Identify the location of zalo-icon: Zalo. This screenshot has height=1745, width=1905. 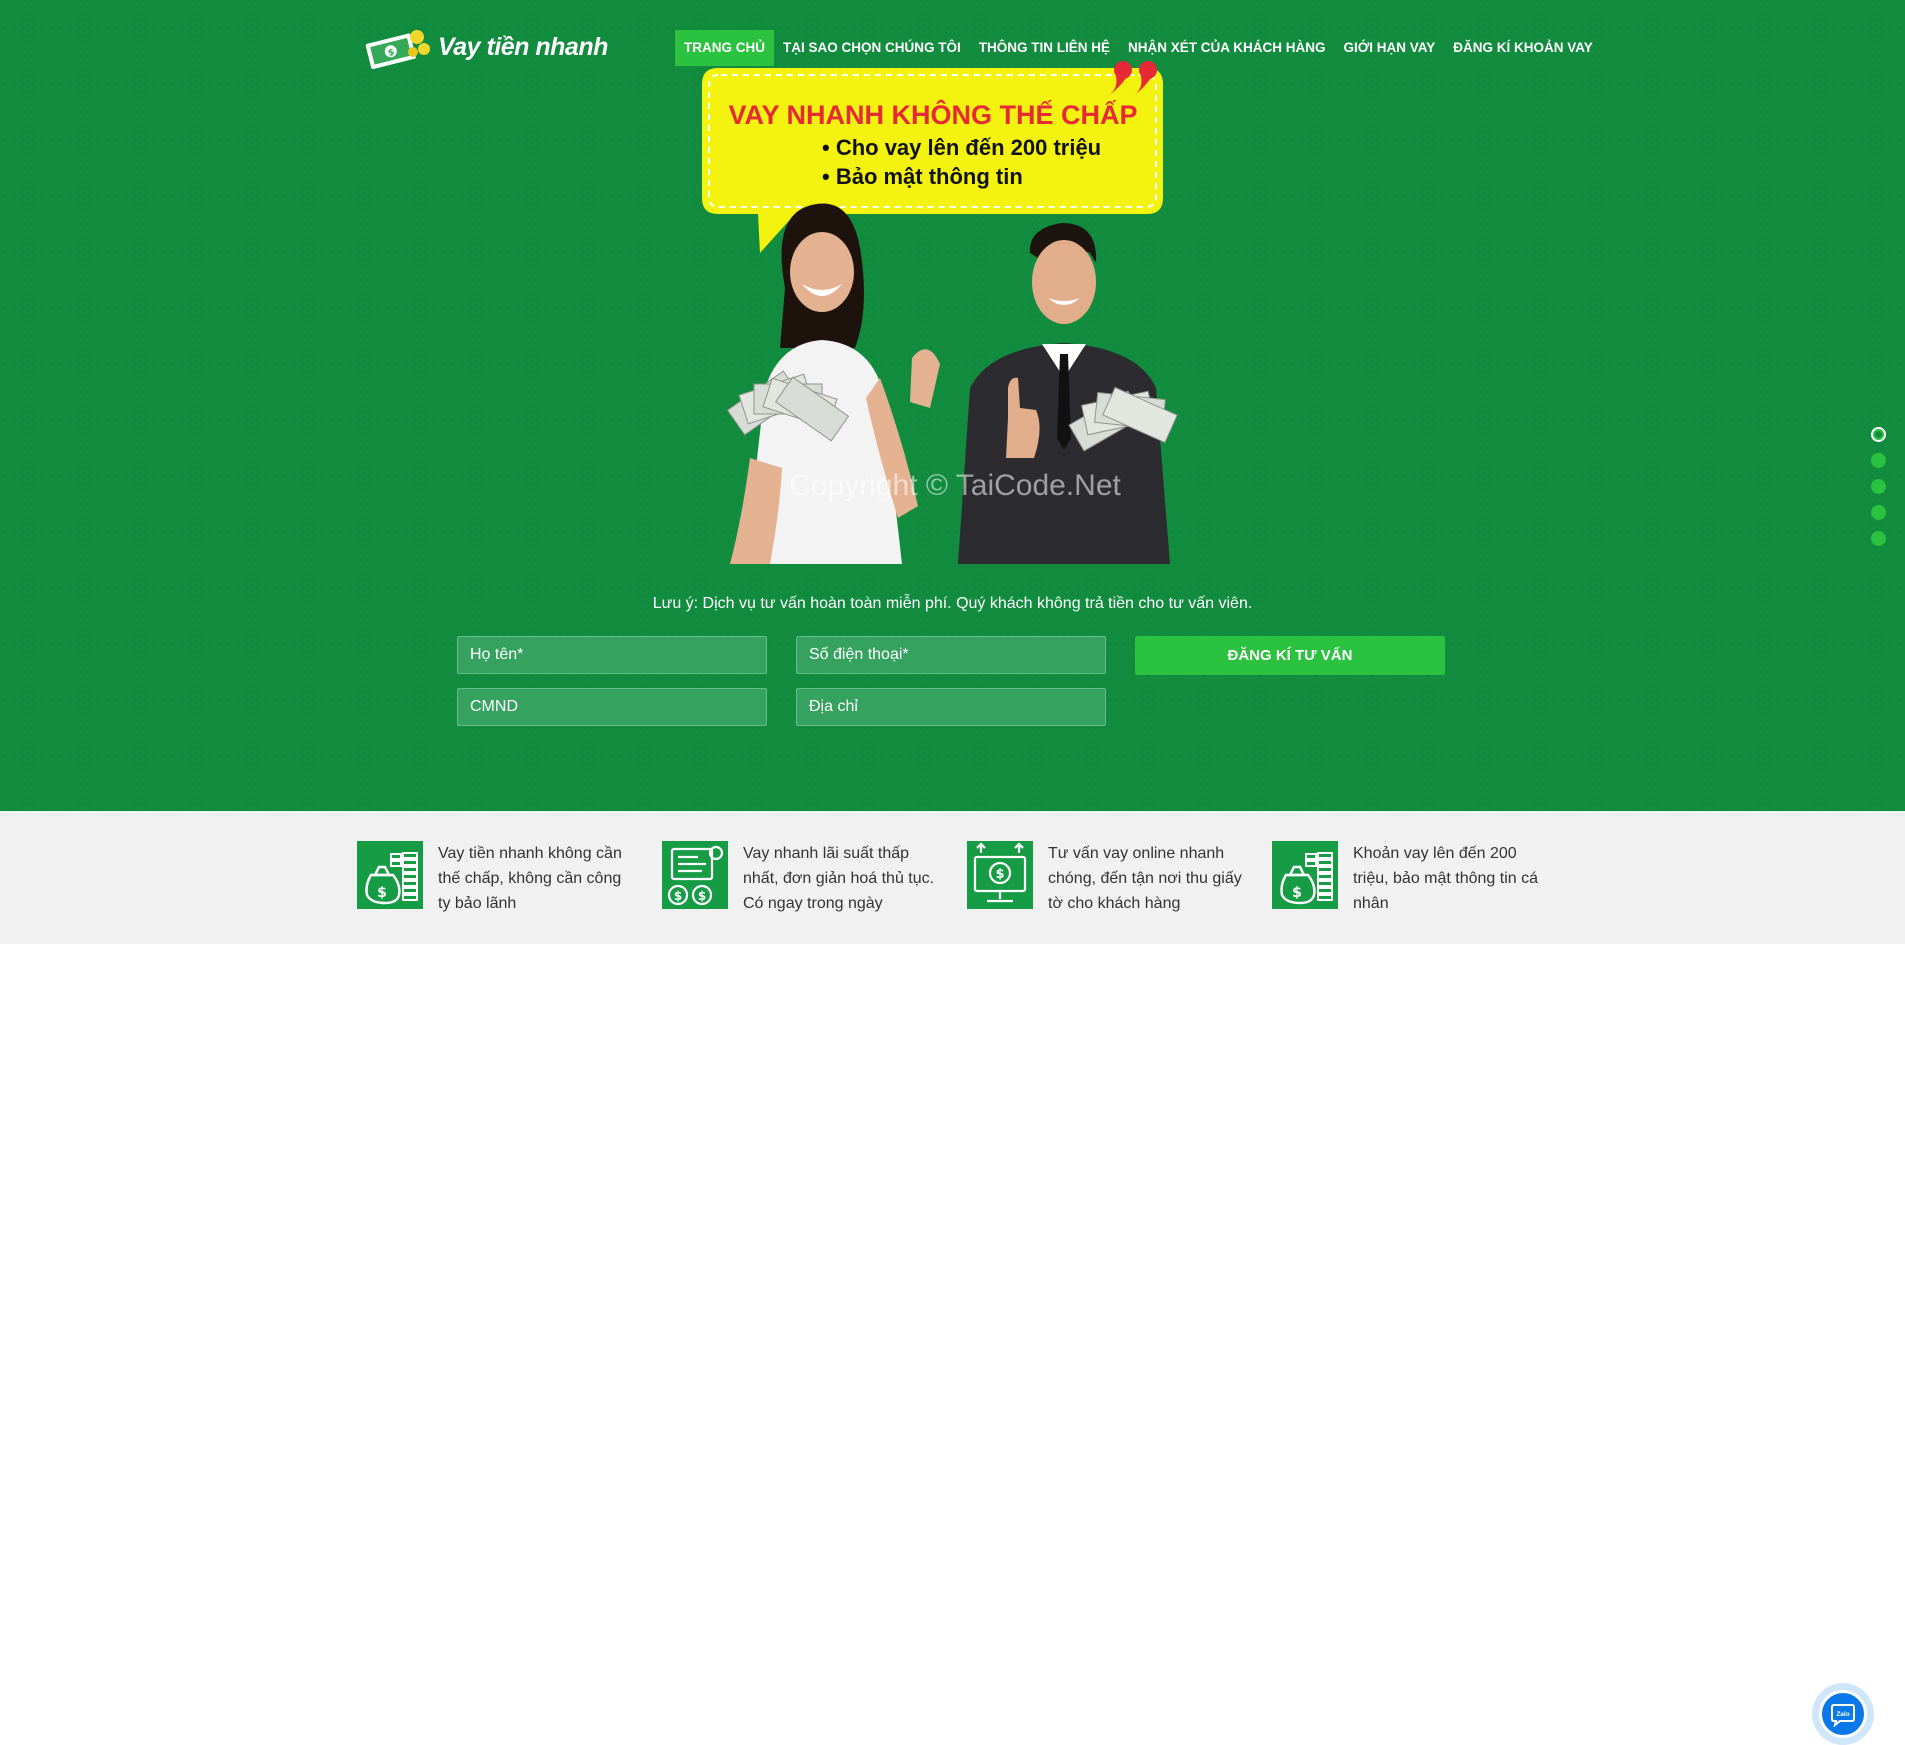
(1843, 1714).